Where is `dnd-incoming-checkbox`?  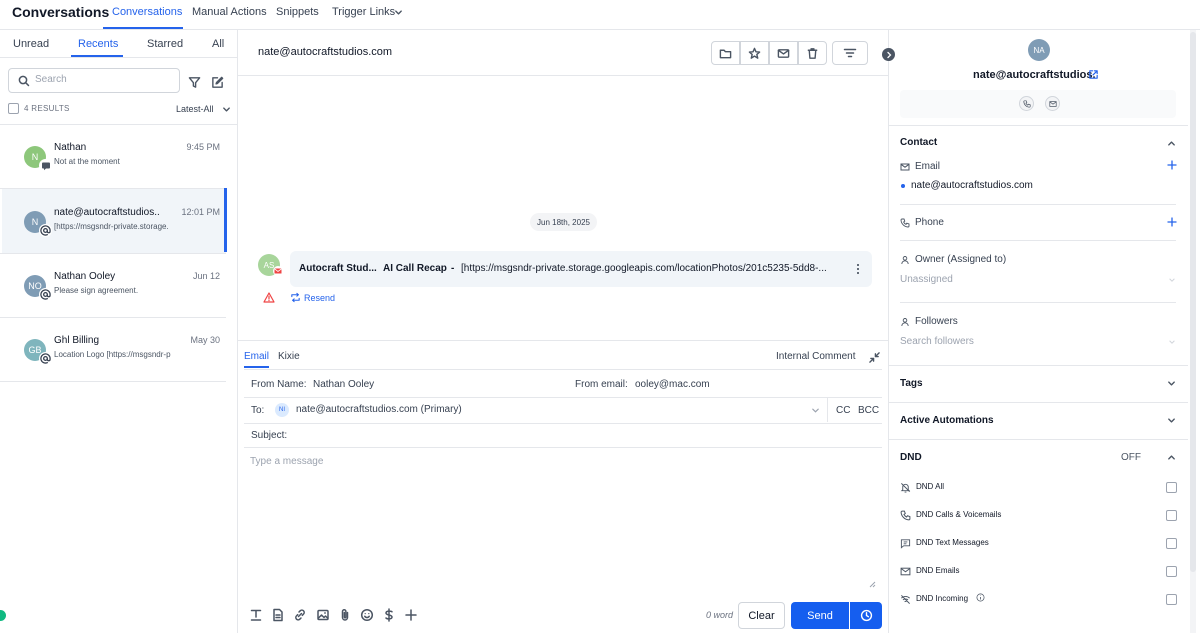
dnd-incoming-checkbox is located at coordinates (1171, 599).